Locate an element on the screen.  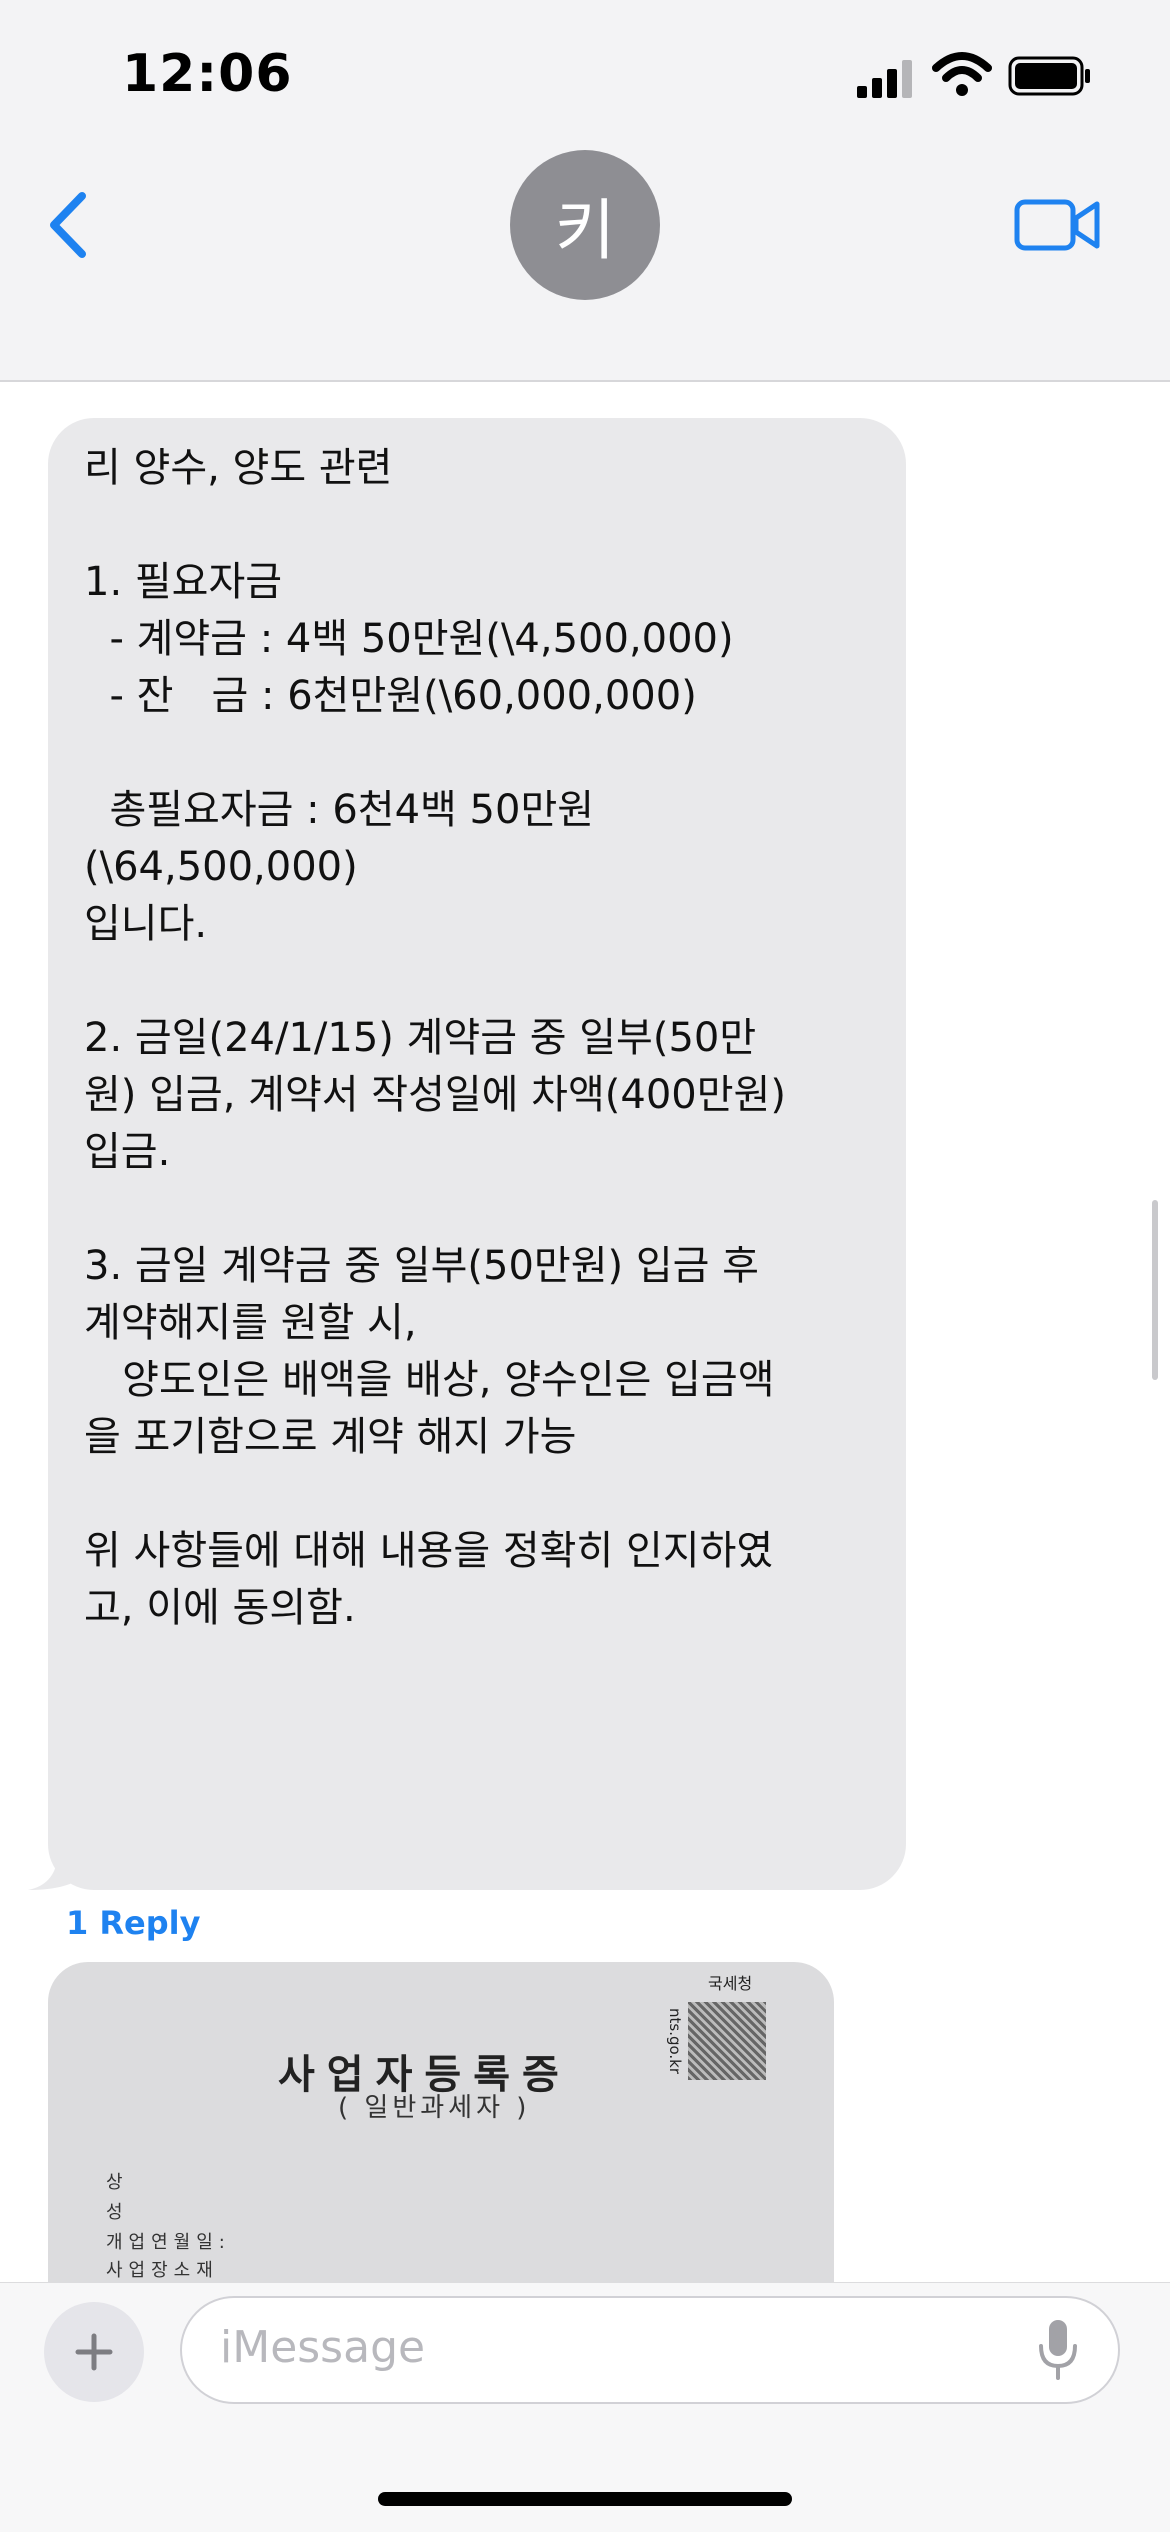
battery-icon is located at coordinates (1049, 76).